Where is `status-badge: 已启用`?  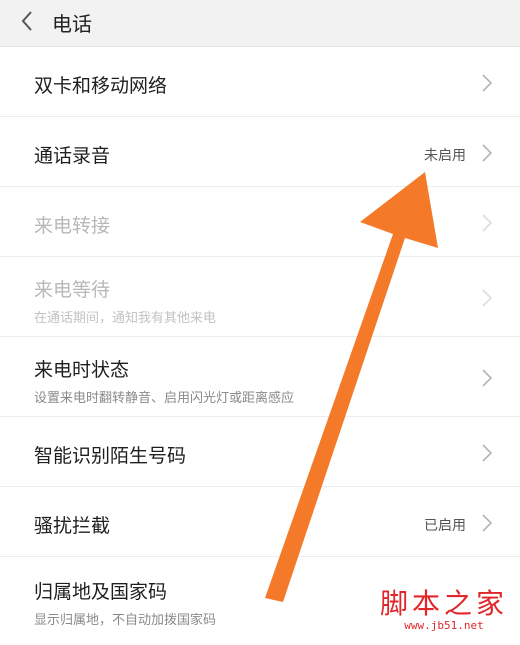 status-badge: 已启用 is located at coordinates (445, 526).